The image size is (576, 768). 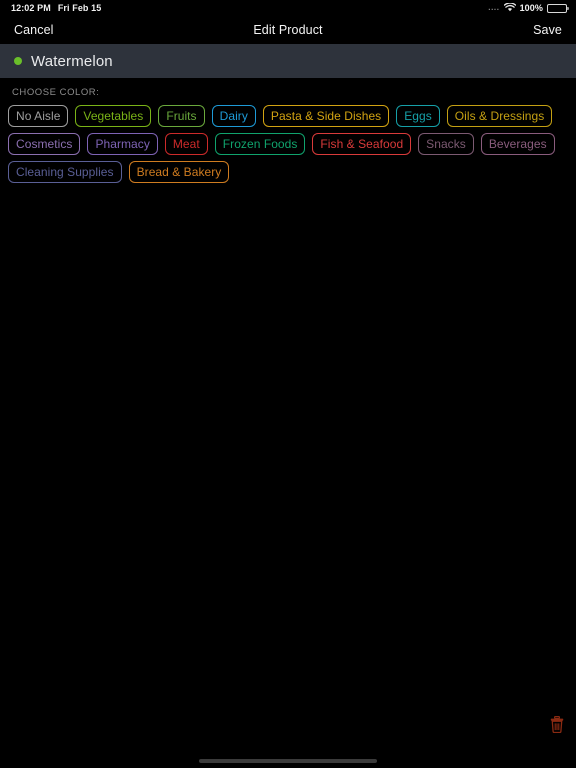 I want to click on color-chip: Pharmacy, so click(x=122, y=144).